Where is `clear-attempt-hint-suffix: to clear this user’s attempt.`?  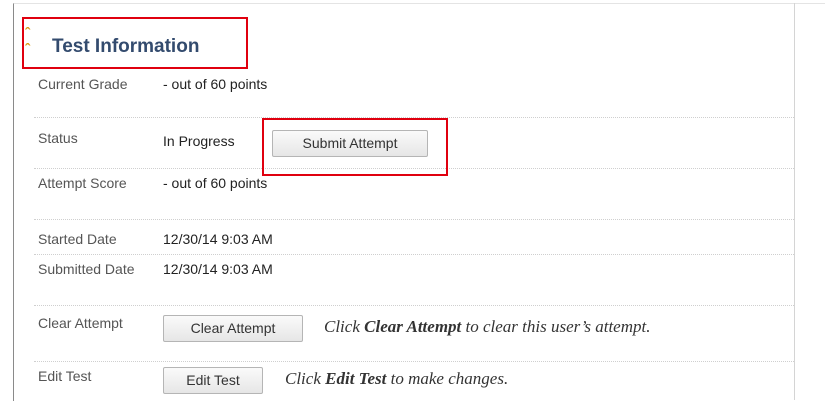 clear-attempt-hint-suffix: to clear this user’s attempt. is located at coordinates (556, 326).